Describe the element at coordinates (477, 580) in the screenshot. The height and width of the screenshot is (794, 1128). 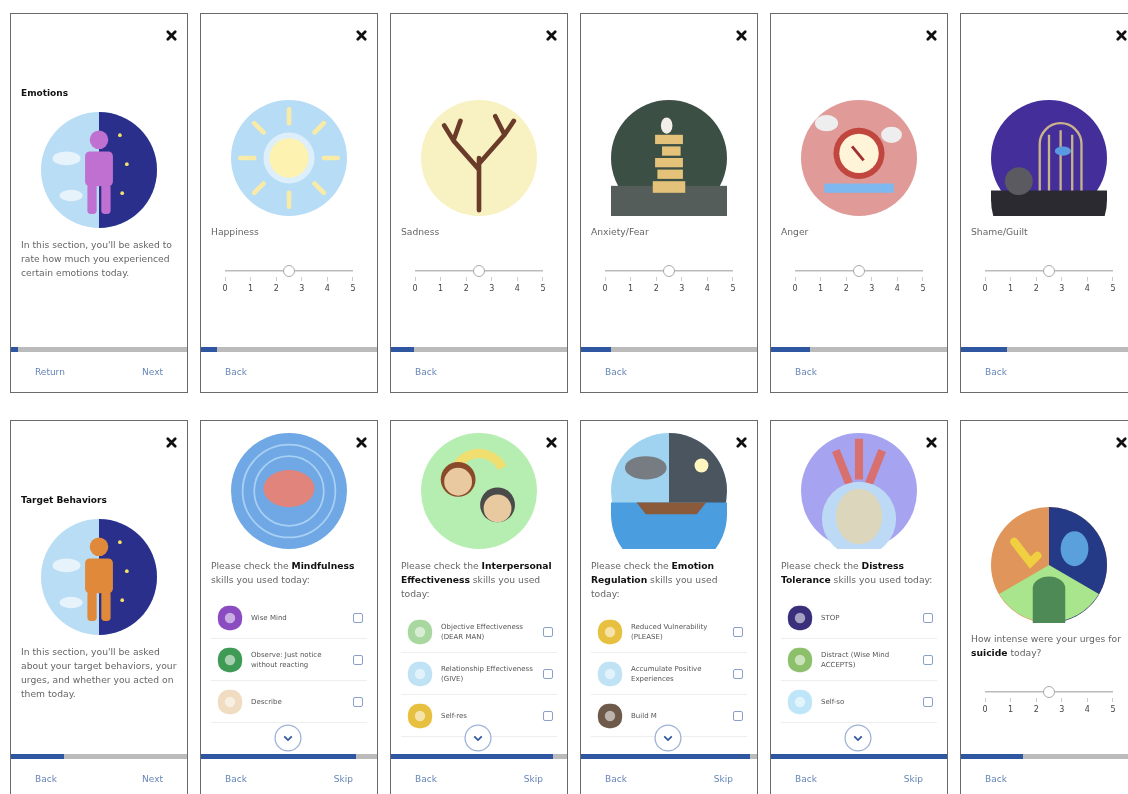
I see `question-prompt: Please check the Interpersonal Effectiveness skills you used today:` at that location.